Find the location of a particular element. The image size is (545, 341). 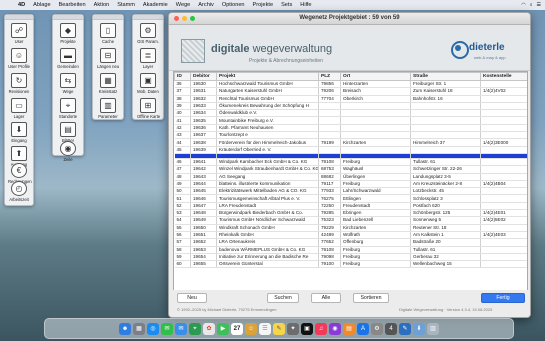

4d-app-icon: 4 is located at coordinates (391, 328).